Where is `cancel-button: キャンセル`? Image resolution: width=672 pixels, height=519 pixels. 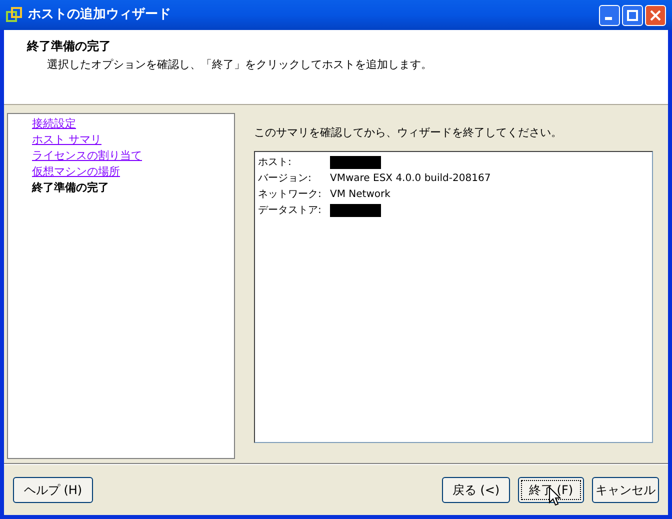 cancel-button: キャンセル is located at coordinates (625, 489).